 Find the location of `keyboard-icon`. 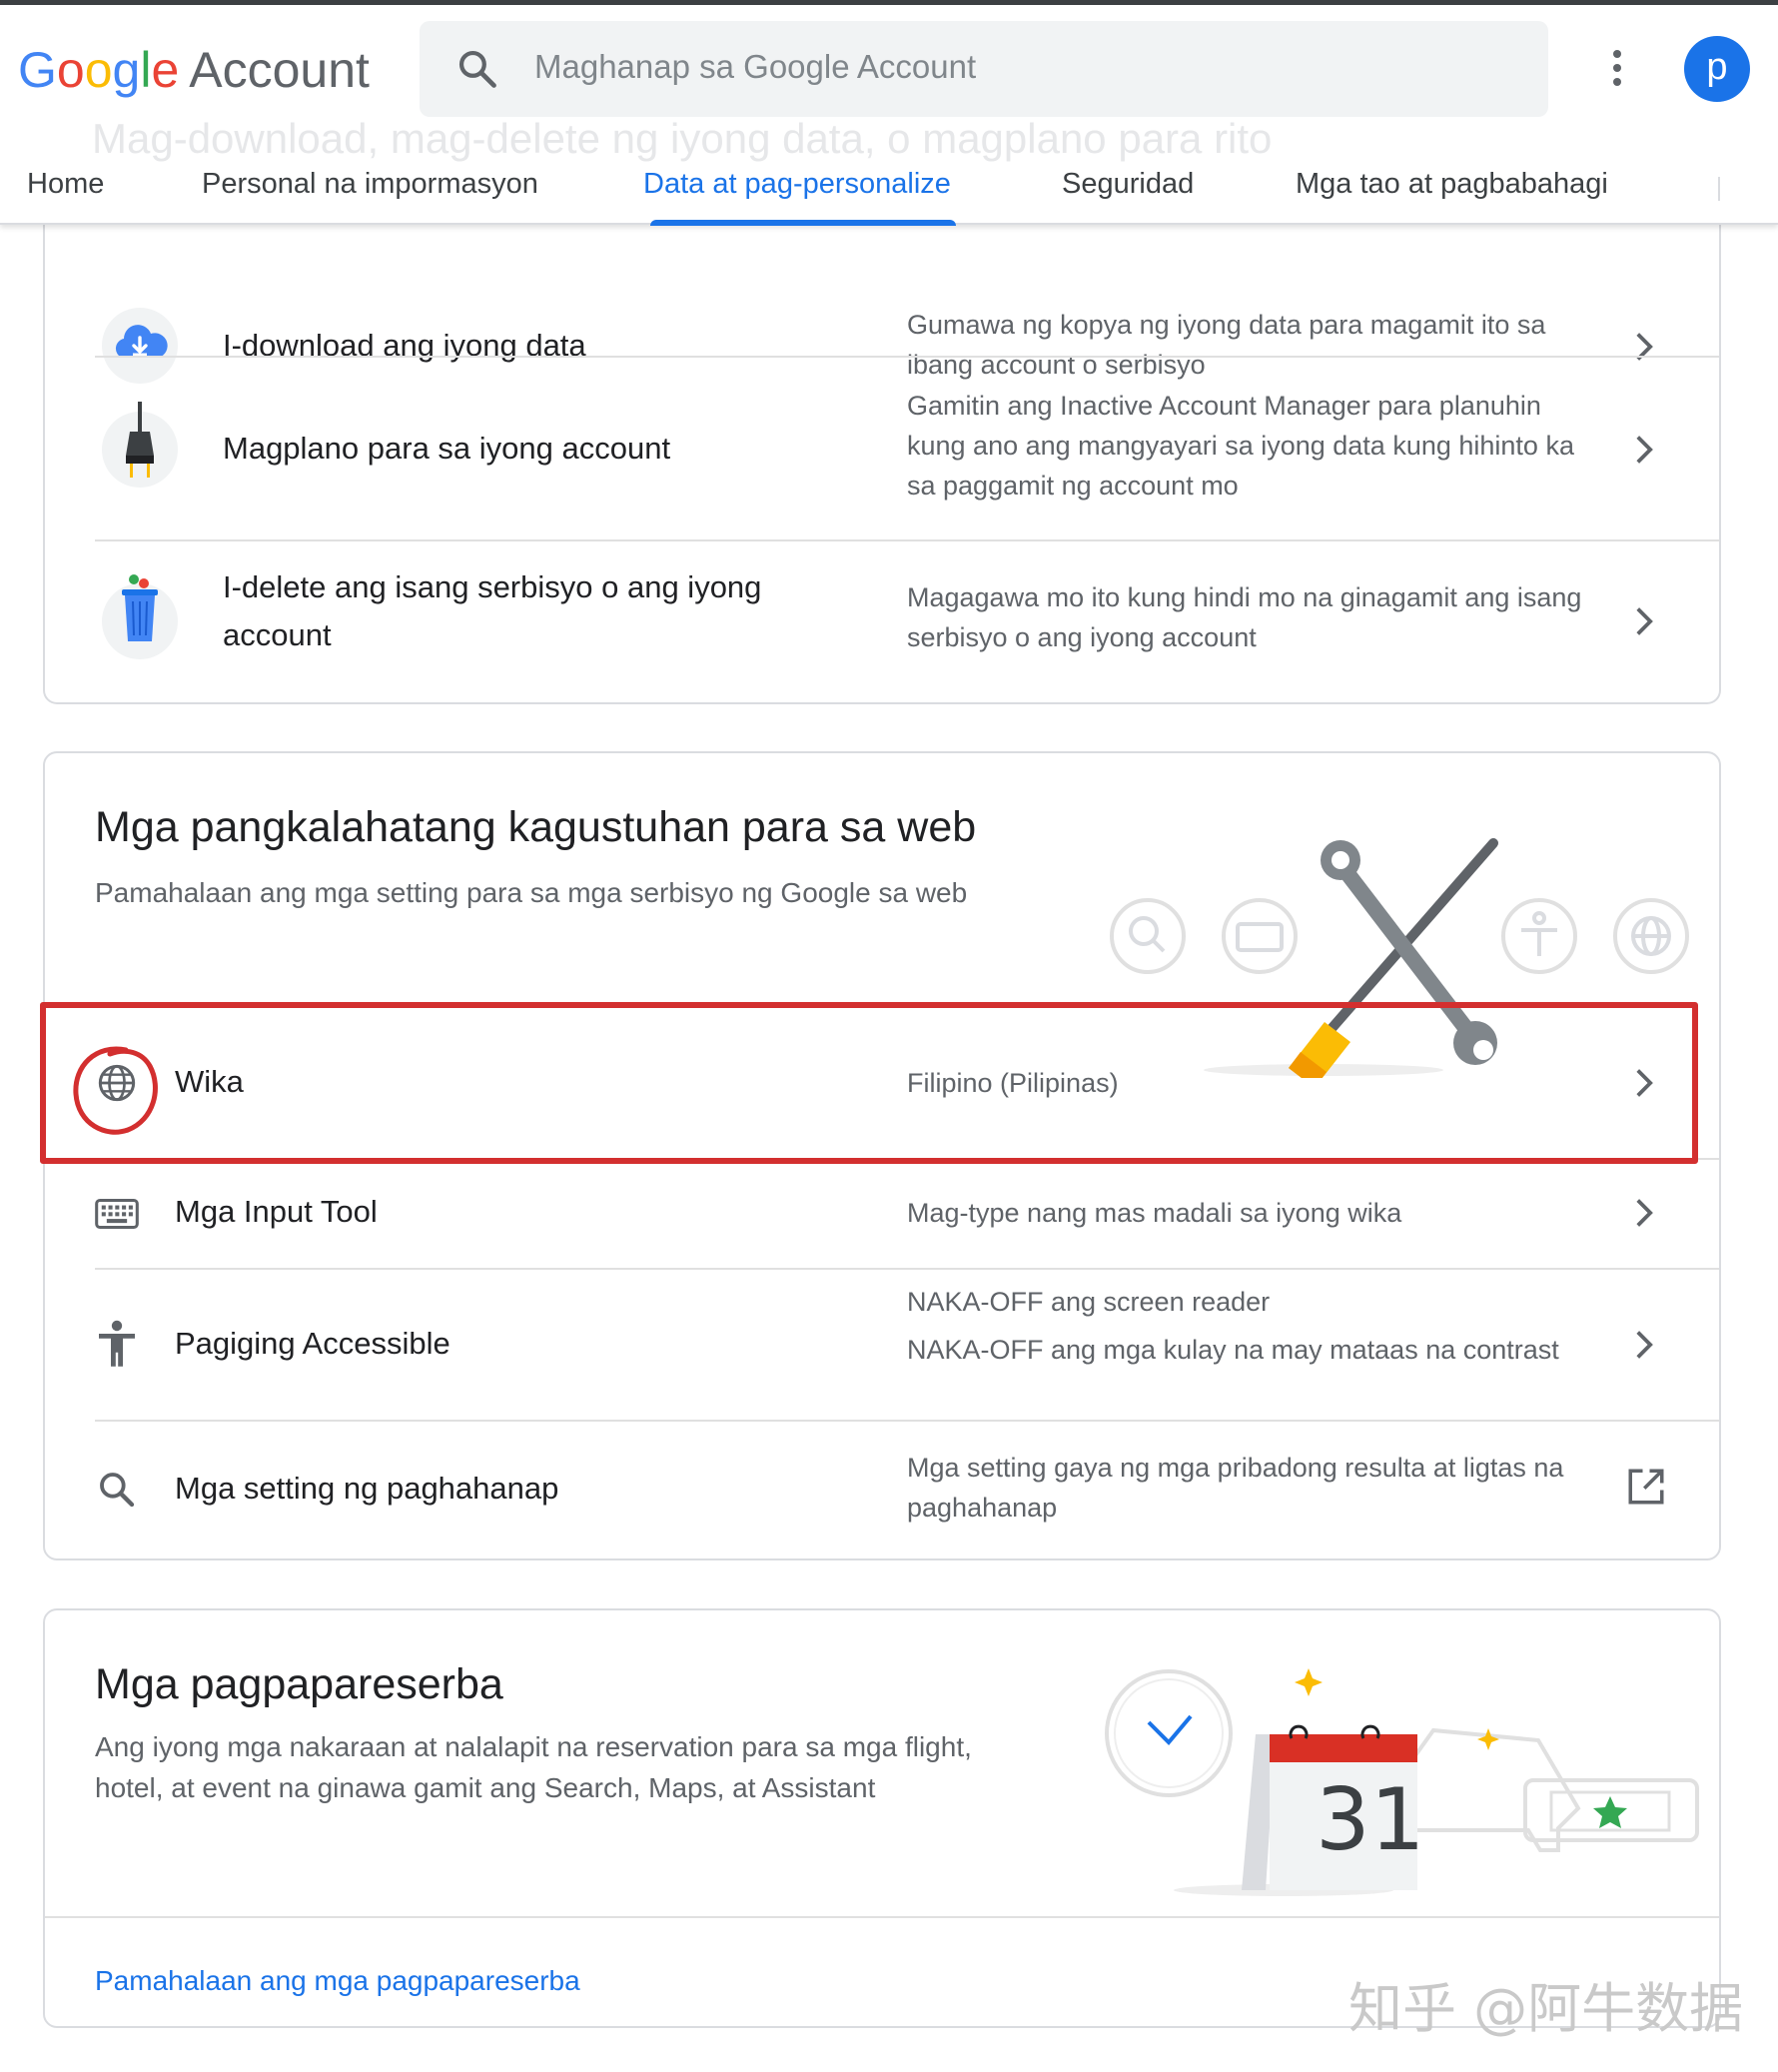

keyboard-icon is located at coordinates (117, 1214).